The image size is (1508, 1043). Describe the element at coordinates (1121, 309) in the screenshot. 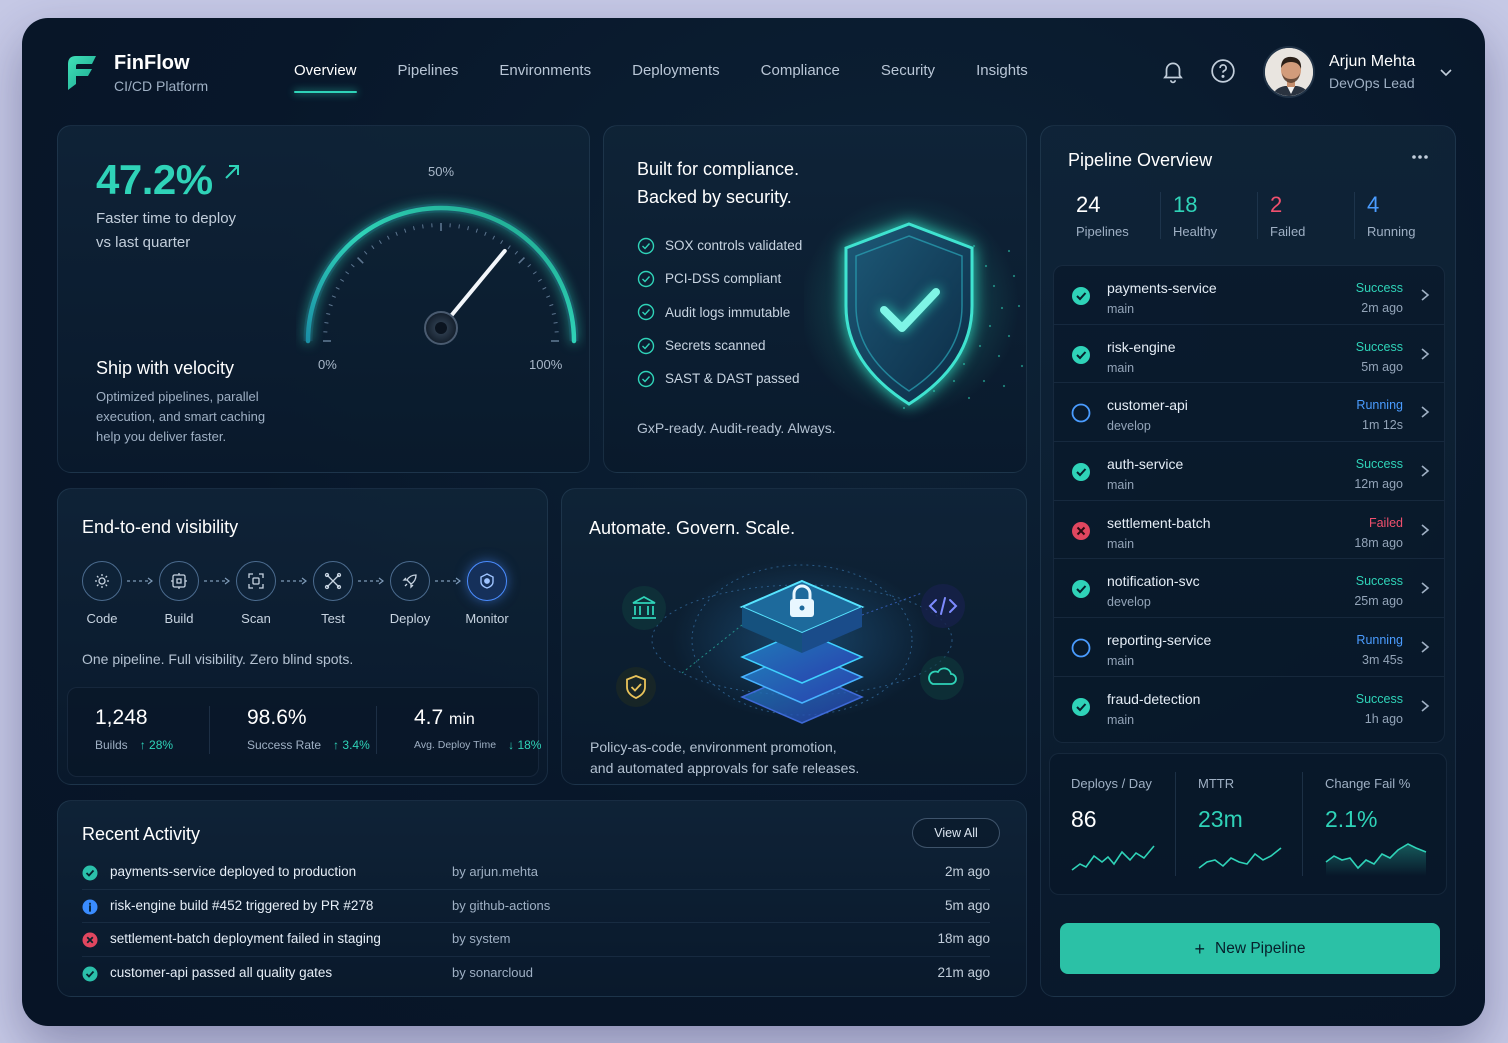

I see `pipeline-branch: main` at that location.